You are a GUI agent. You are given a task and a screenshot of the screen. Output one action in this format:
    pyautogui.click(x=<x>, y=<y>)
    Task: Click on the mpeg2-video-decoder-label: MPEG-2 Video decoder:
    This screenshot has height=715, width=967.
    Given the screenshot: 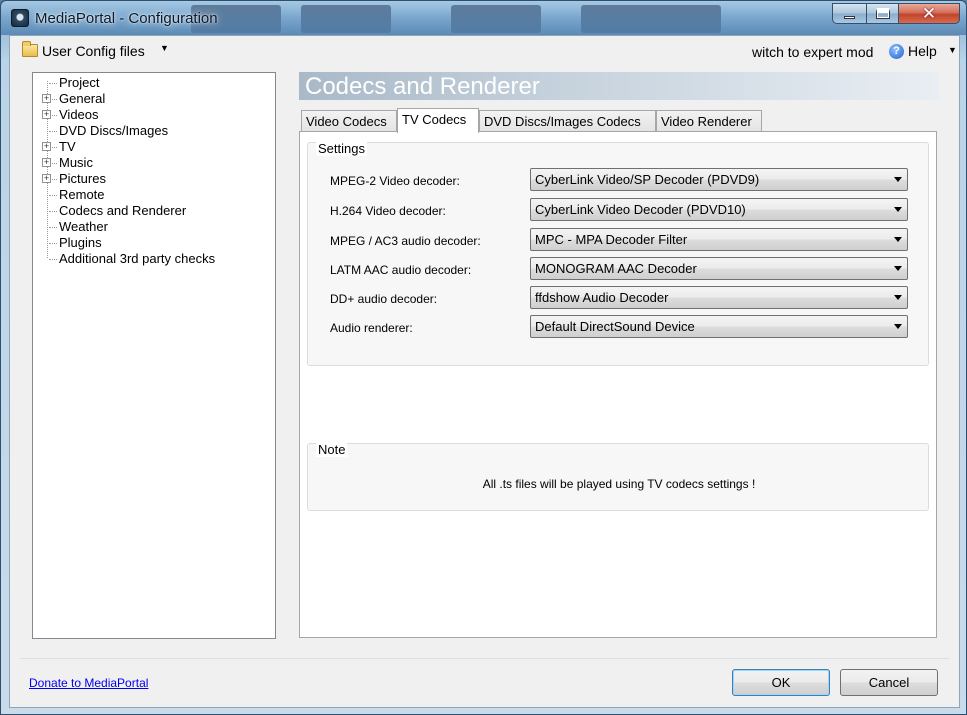 What is the action you would take?
    pyautogui.click(x=395, y=181)
    